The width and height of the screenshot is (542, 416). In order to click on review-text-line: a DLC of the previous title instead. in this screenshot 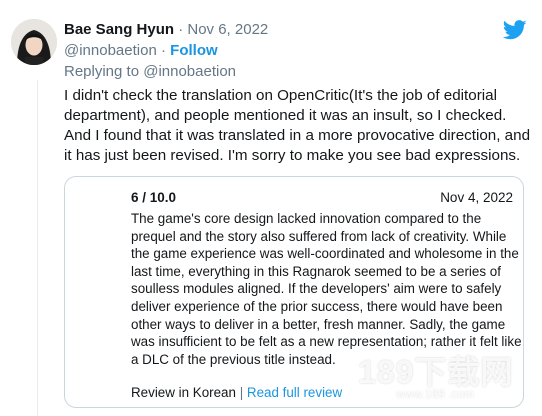, I will do `click(233, 359)`.